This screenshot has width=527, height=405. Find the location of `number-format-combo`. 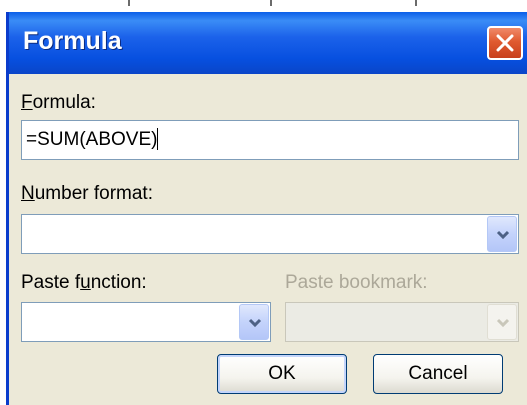

number-format-combo is located at coordinates (270, 234).